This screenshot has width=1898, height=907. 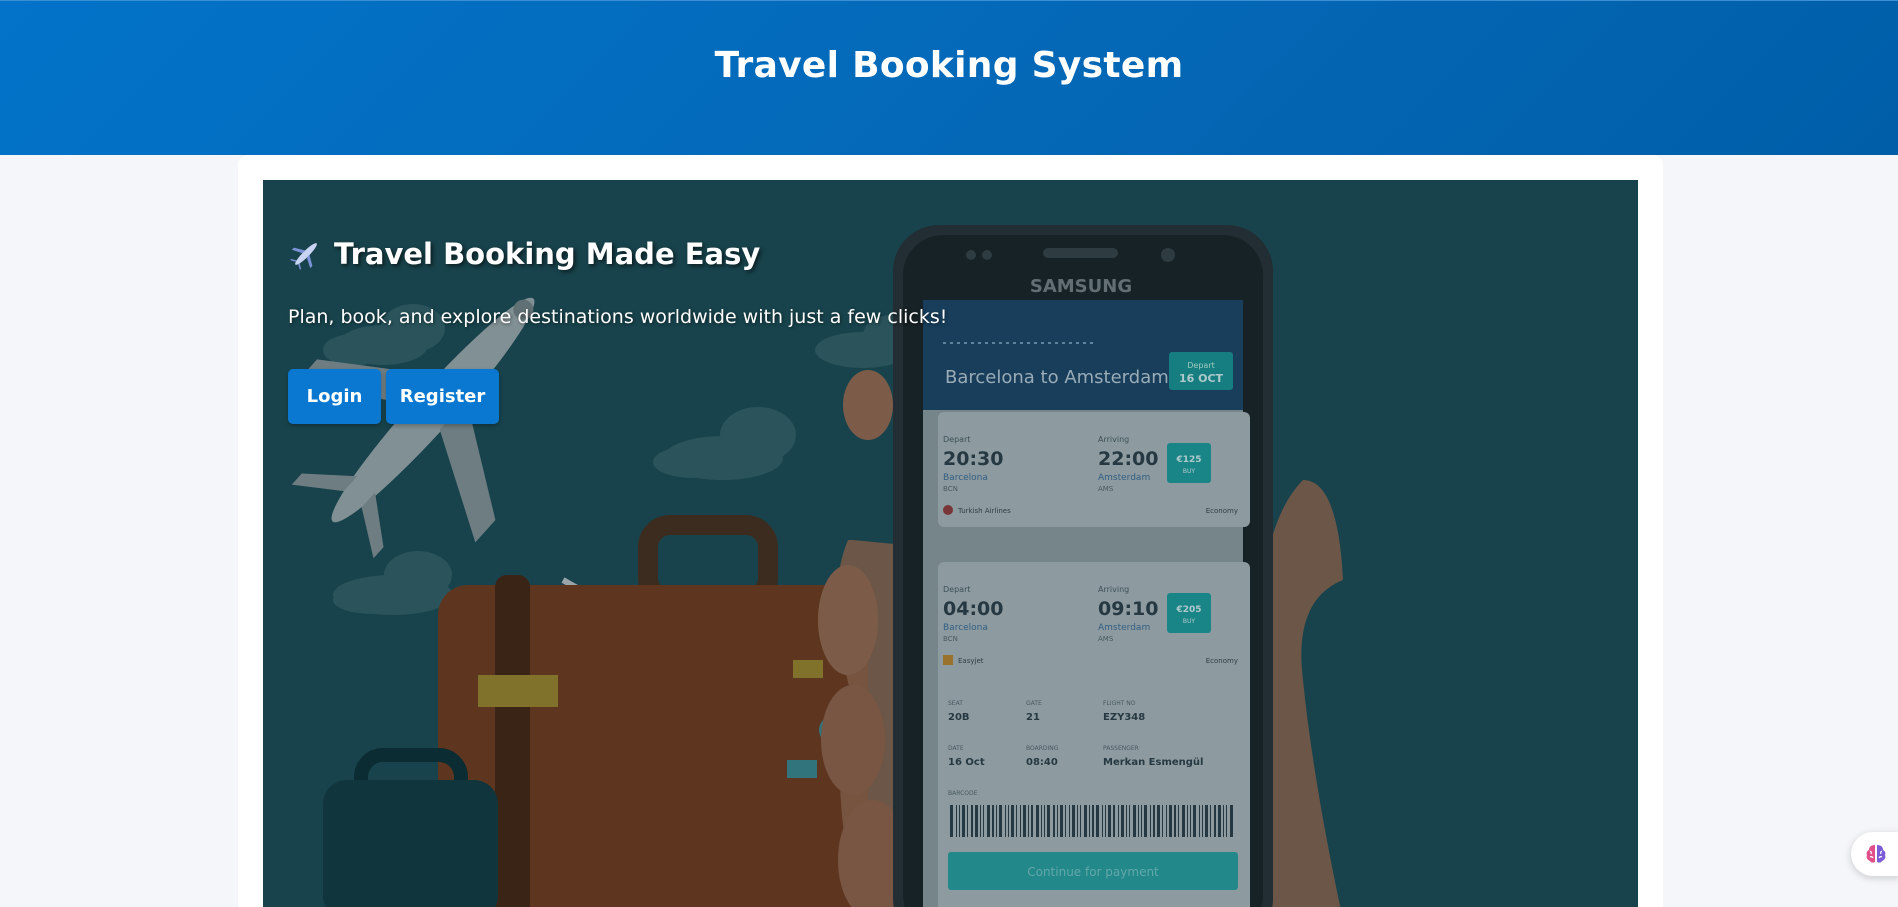 What do you see at coordinates (547, 254) in the screenshot?
I see `hero-title-text: Travel Booking Made Easy` at bounding box center [547, 254].